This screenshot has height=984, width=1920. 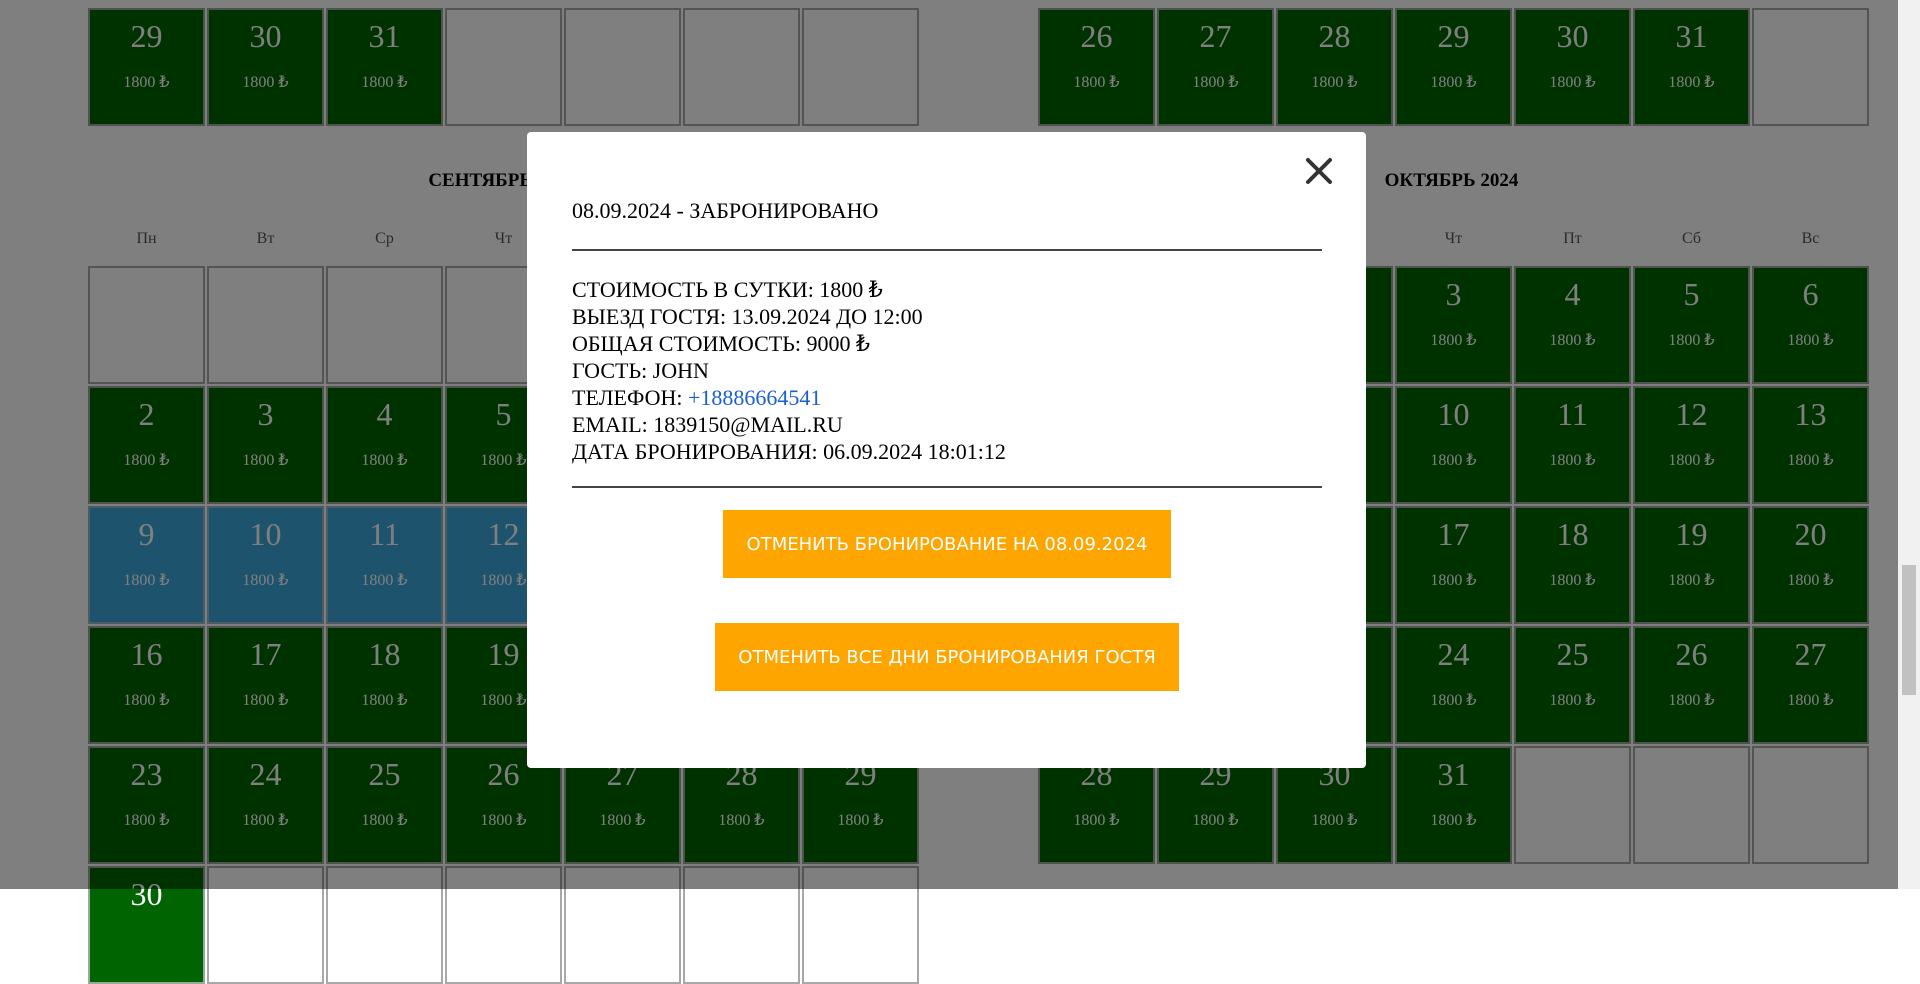 What do you see at coordinates (725, 210) in the screenshot?
I see `modal-title: 08.09.2024 - ЗАБРОНИРОВАНО` at bounding box center [725, 210].